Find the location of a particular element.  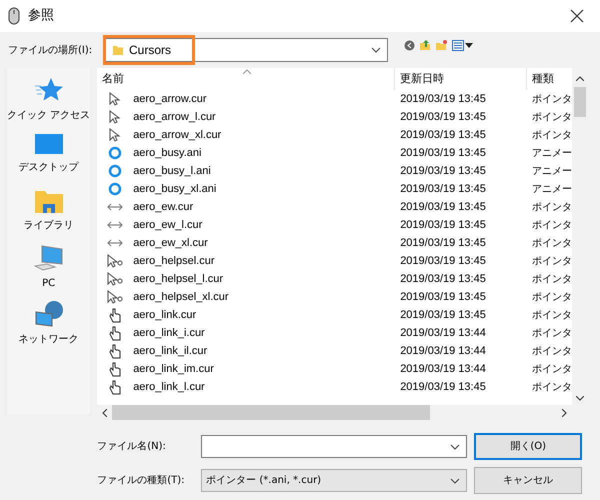

sidebar-item: ネットワーク is located at coordinates (48, 324).